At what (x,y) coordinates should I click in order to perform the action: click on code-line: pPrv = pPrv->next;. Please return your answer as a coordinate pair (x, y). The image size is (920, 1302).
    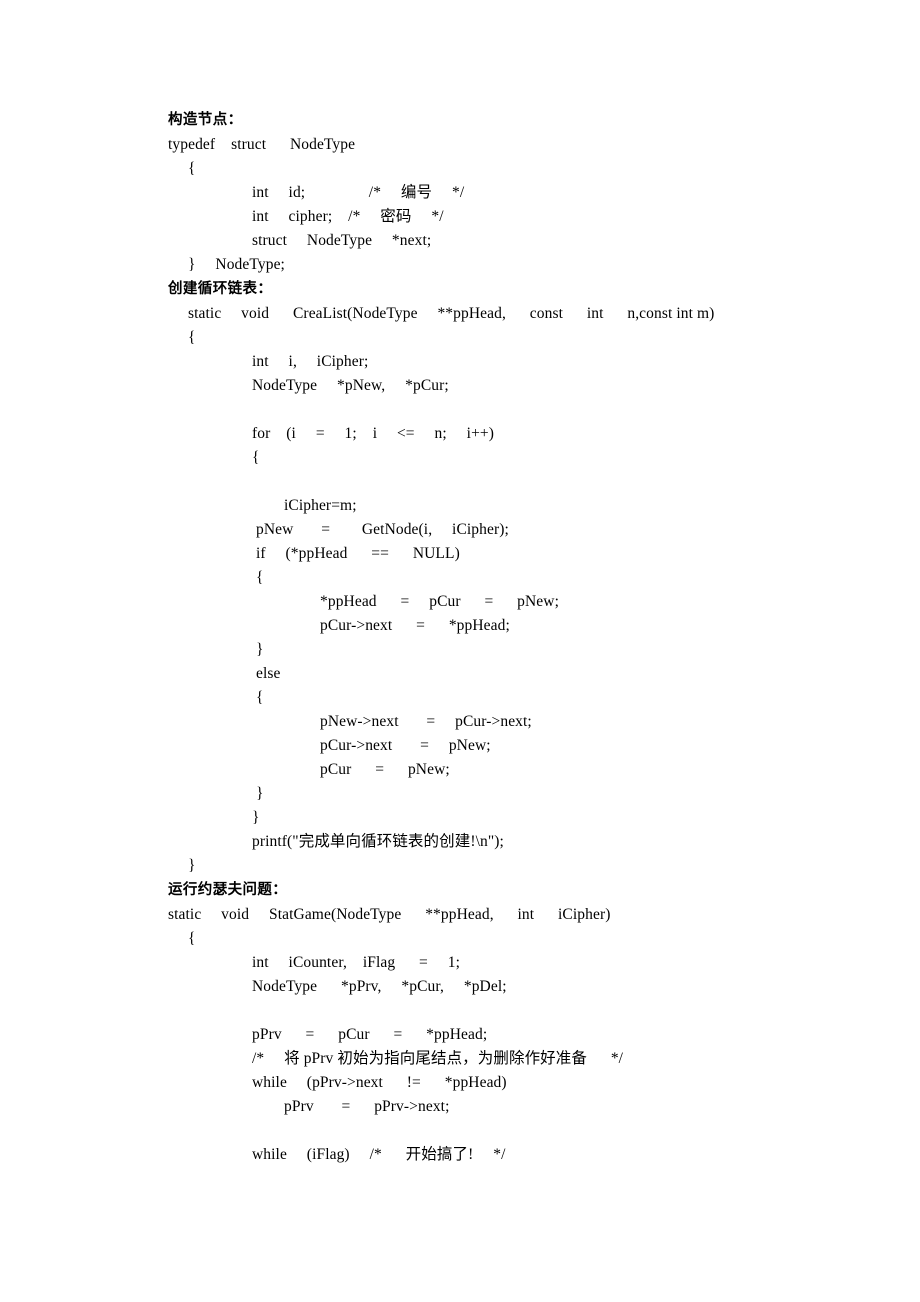
    Looking at the image, I should click on (367, 1106).